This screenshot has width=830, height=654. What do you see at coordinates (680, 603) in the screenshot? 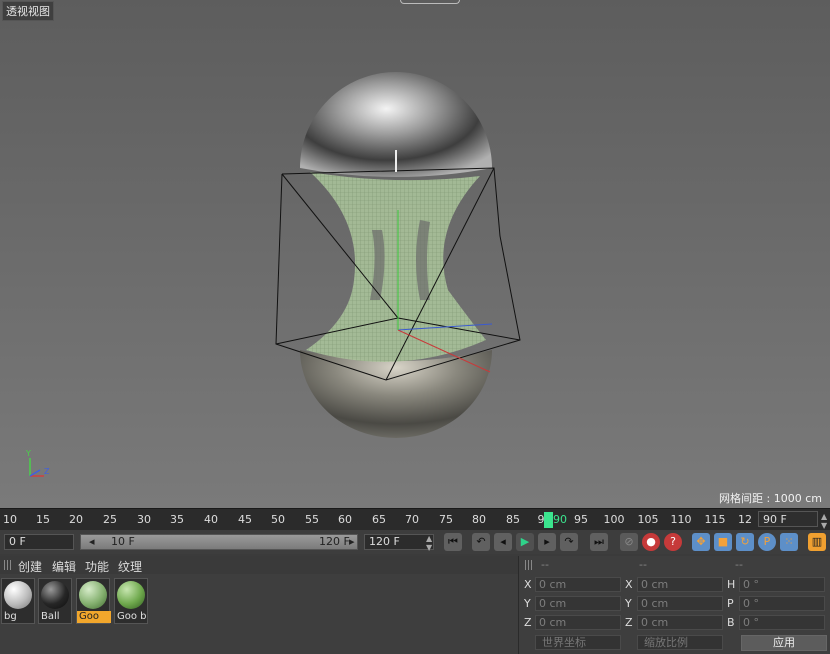
I see `size-y-field: 0 cm` at bounding box center [680, 603].